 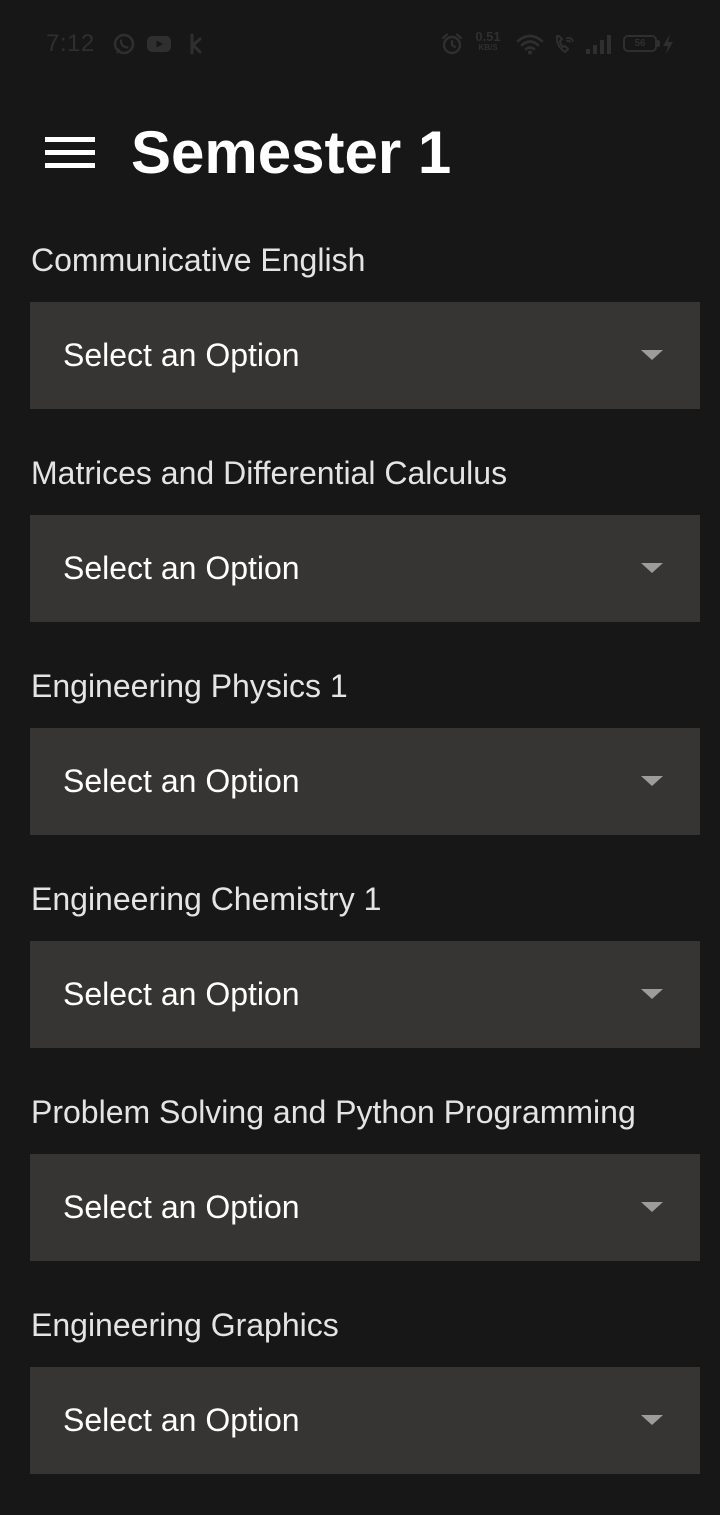 What do you see at coordinates (124, 44) in the screenshot?
I see `whatsapp-icon` at bounding box center [124, 44].